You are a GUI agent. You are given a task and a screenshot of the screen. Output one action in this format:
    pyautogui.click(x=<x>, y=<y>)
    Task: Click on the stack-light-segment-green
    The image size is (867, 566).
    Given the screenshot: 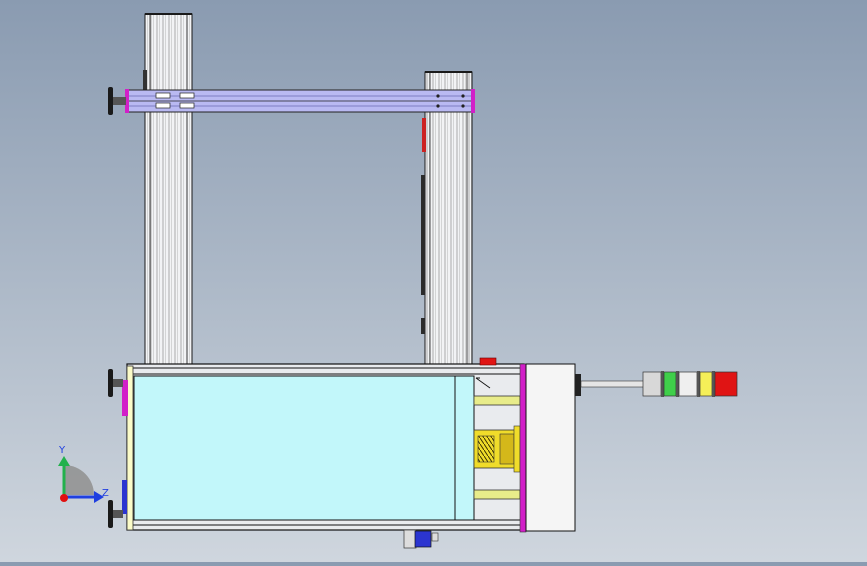 What is the action you would take?
    pyautogui.click(x=670, y=384)
    